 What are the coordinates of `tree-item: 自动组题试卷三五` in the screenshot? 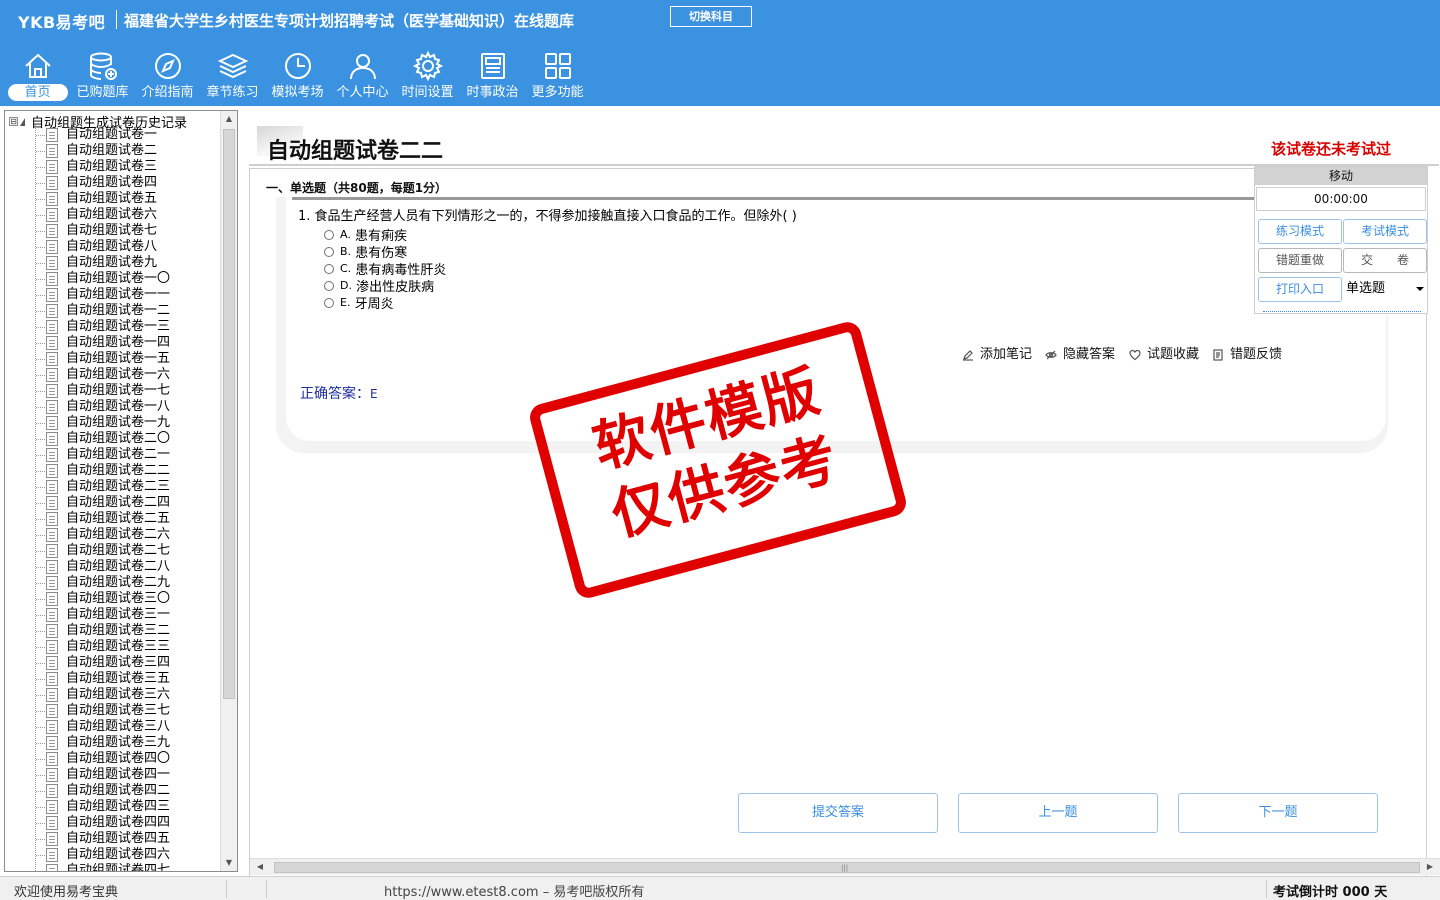 It's located at (115, 679).